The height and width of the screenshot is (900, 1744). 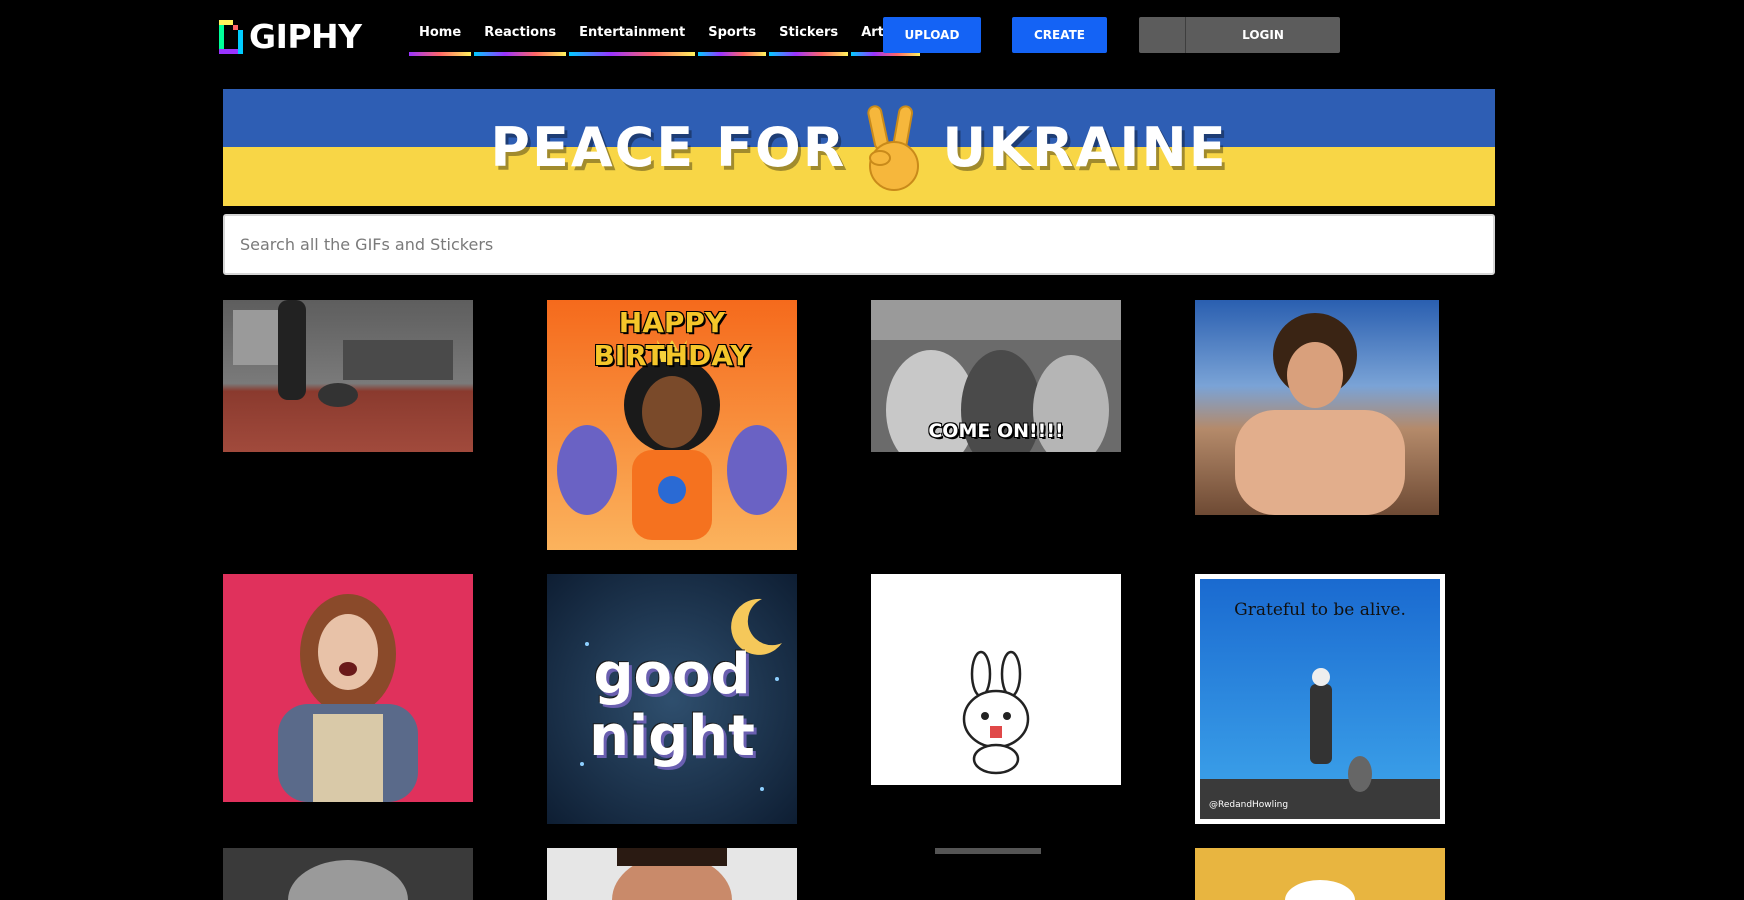 I want to click on logo-text: GIPHY, so click(x=305, y=36).